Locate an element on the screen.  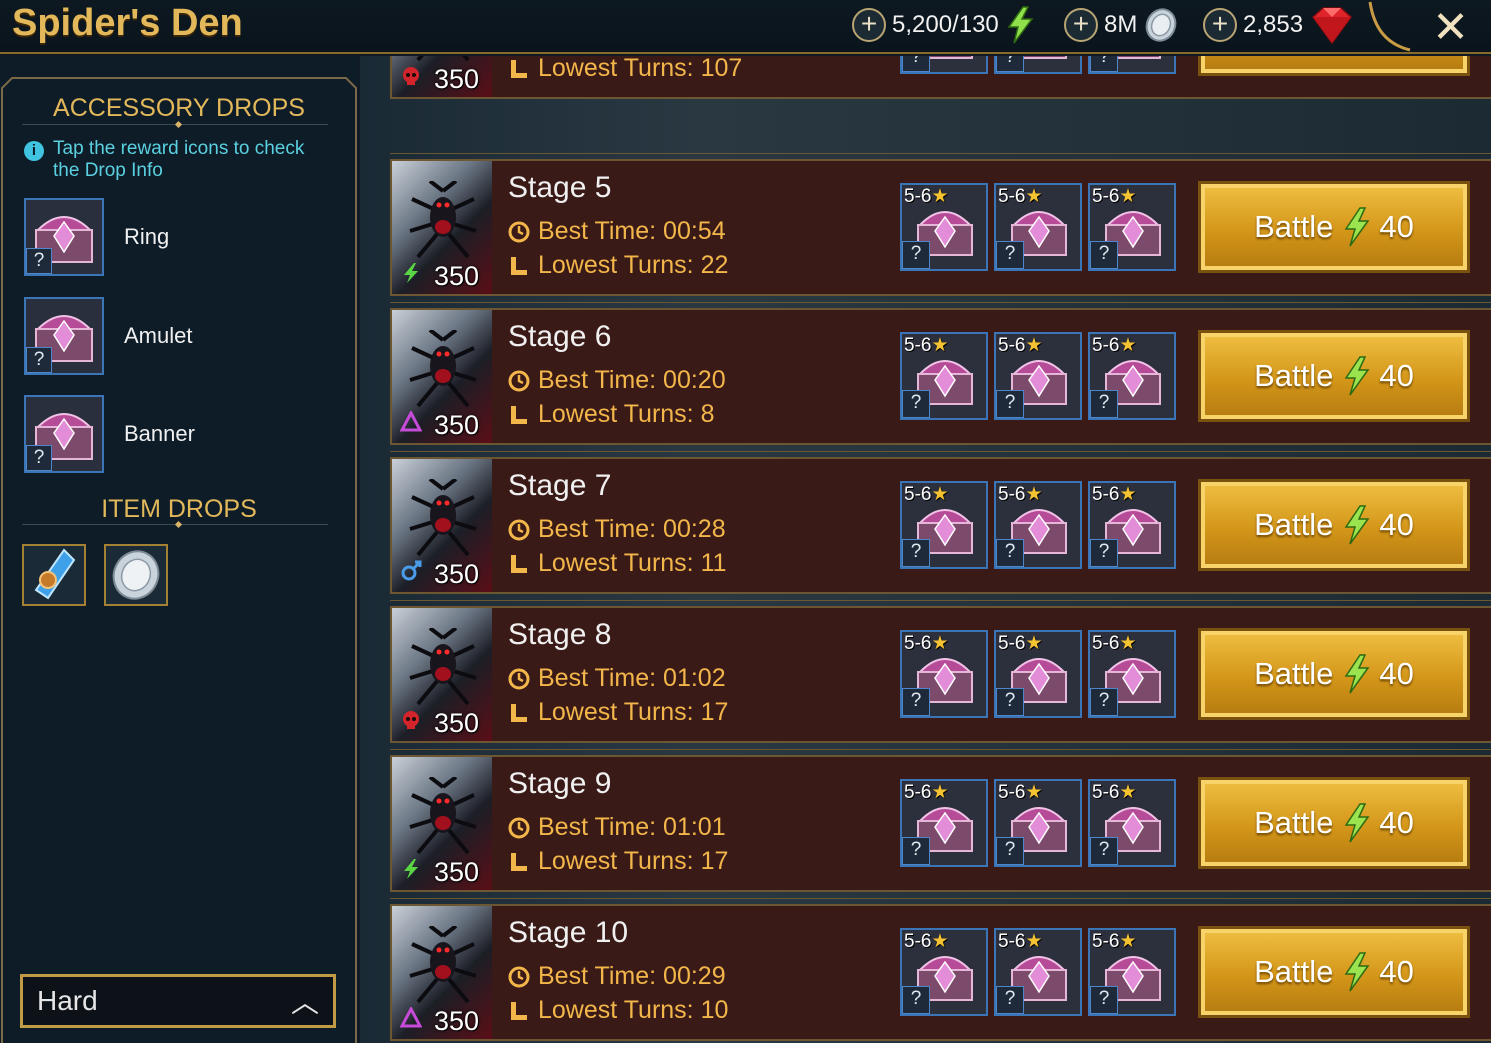
accessory-amulet: ? Amulet is located at coordinates (108, 336).